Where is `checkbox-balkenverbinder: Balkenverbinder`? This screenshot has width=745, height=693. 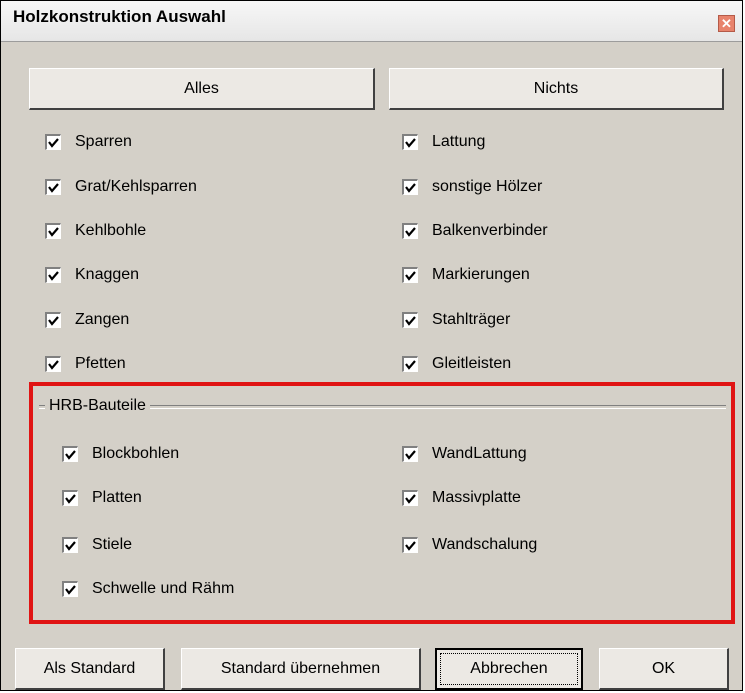 checkbox-balkenverbinder: Balkenverbinder is located at coordinates (475, 231).